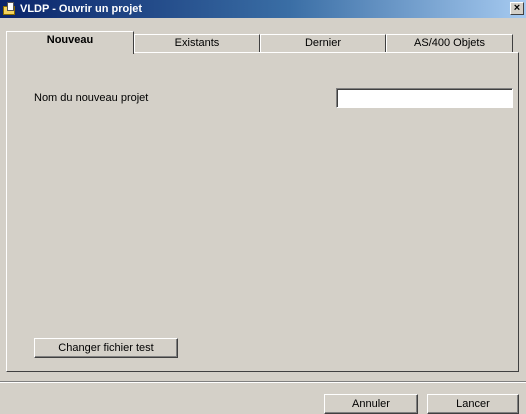 This screenshot has width=526, height=414. Describe the element at coordinates (263, 9) in the screenshot. I see `title-bar: VLDP - Ouvrir un projet ×` at that location.